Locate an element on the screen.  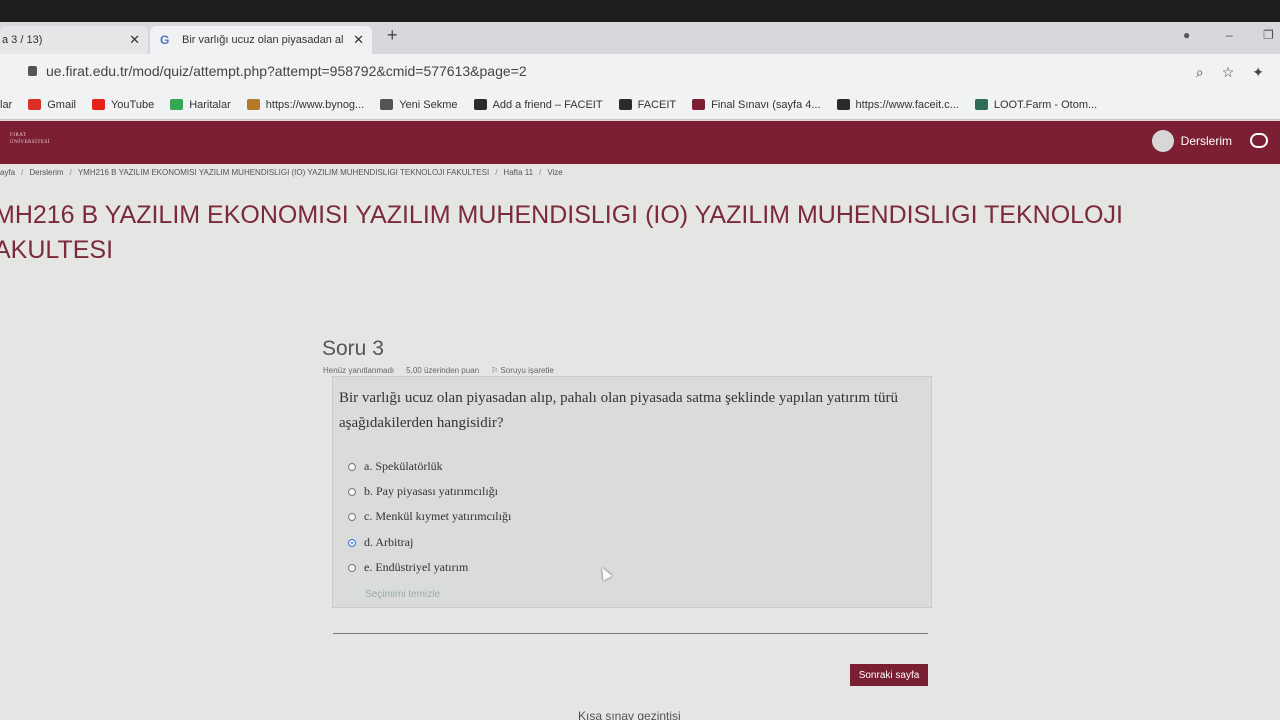
user-menu: Derslerim is located at coordinates (1191, 141).